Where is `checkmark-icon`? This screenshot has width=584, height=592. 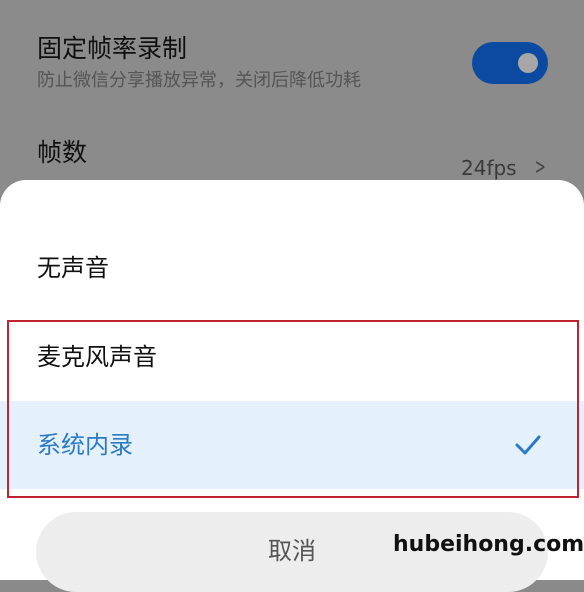
checkmark-icon is located at coordinates (528, 445).